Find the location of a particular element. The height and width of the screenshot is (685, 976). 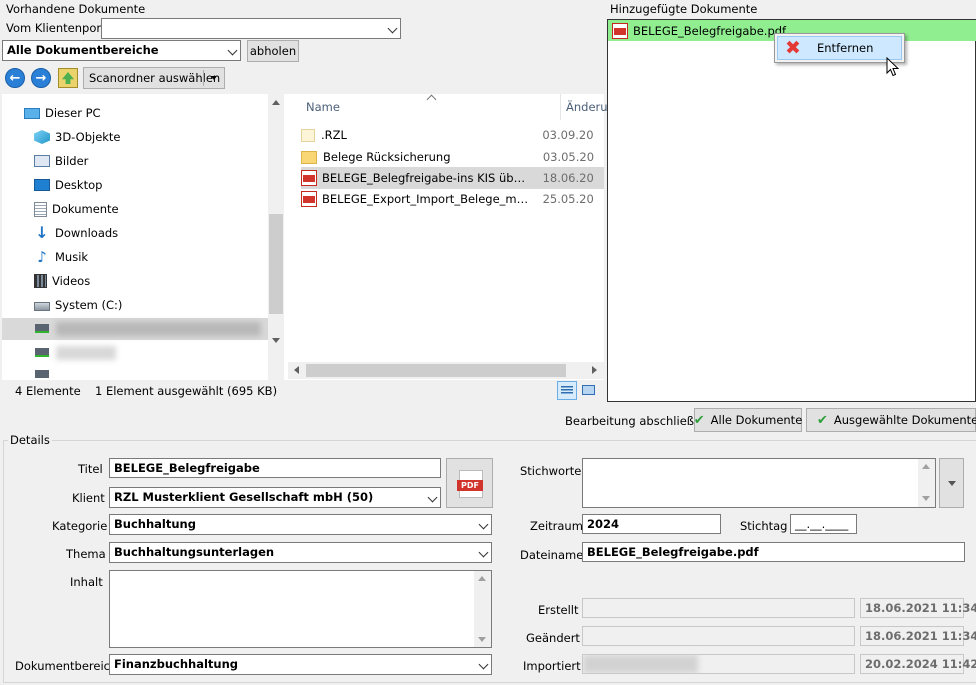

document-area-detail-combo: Finanzbuchhaltung is located at coordinates (300, 664).